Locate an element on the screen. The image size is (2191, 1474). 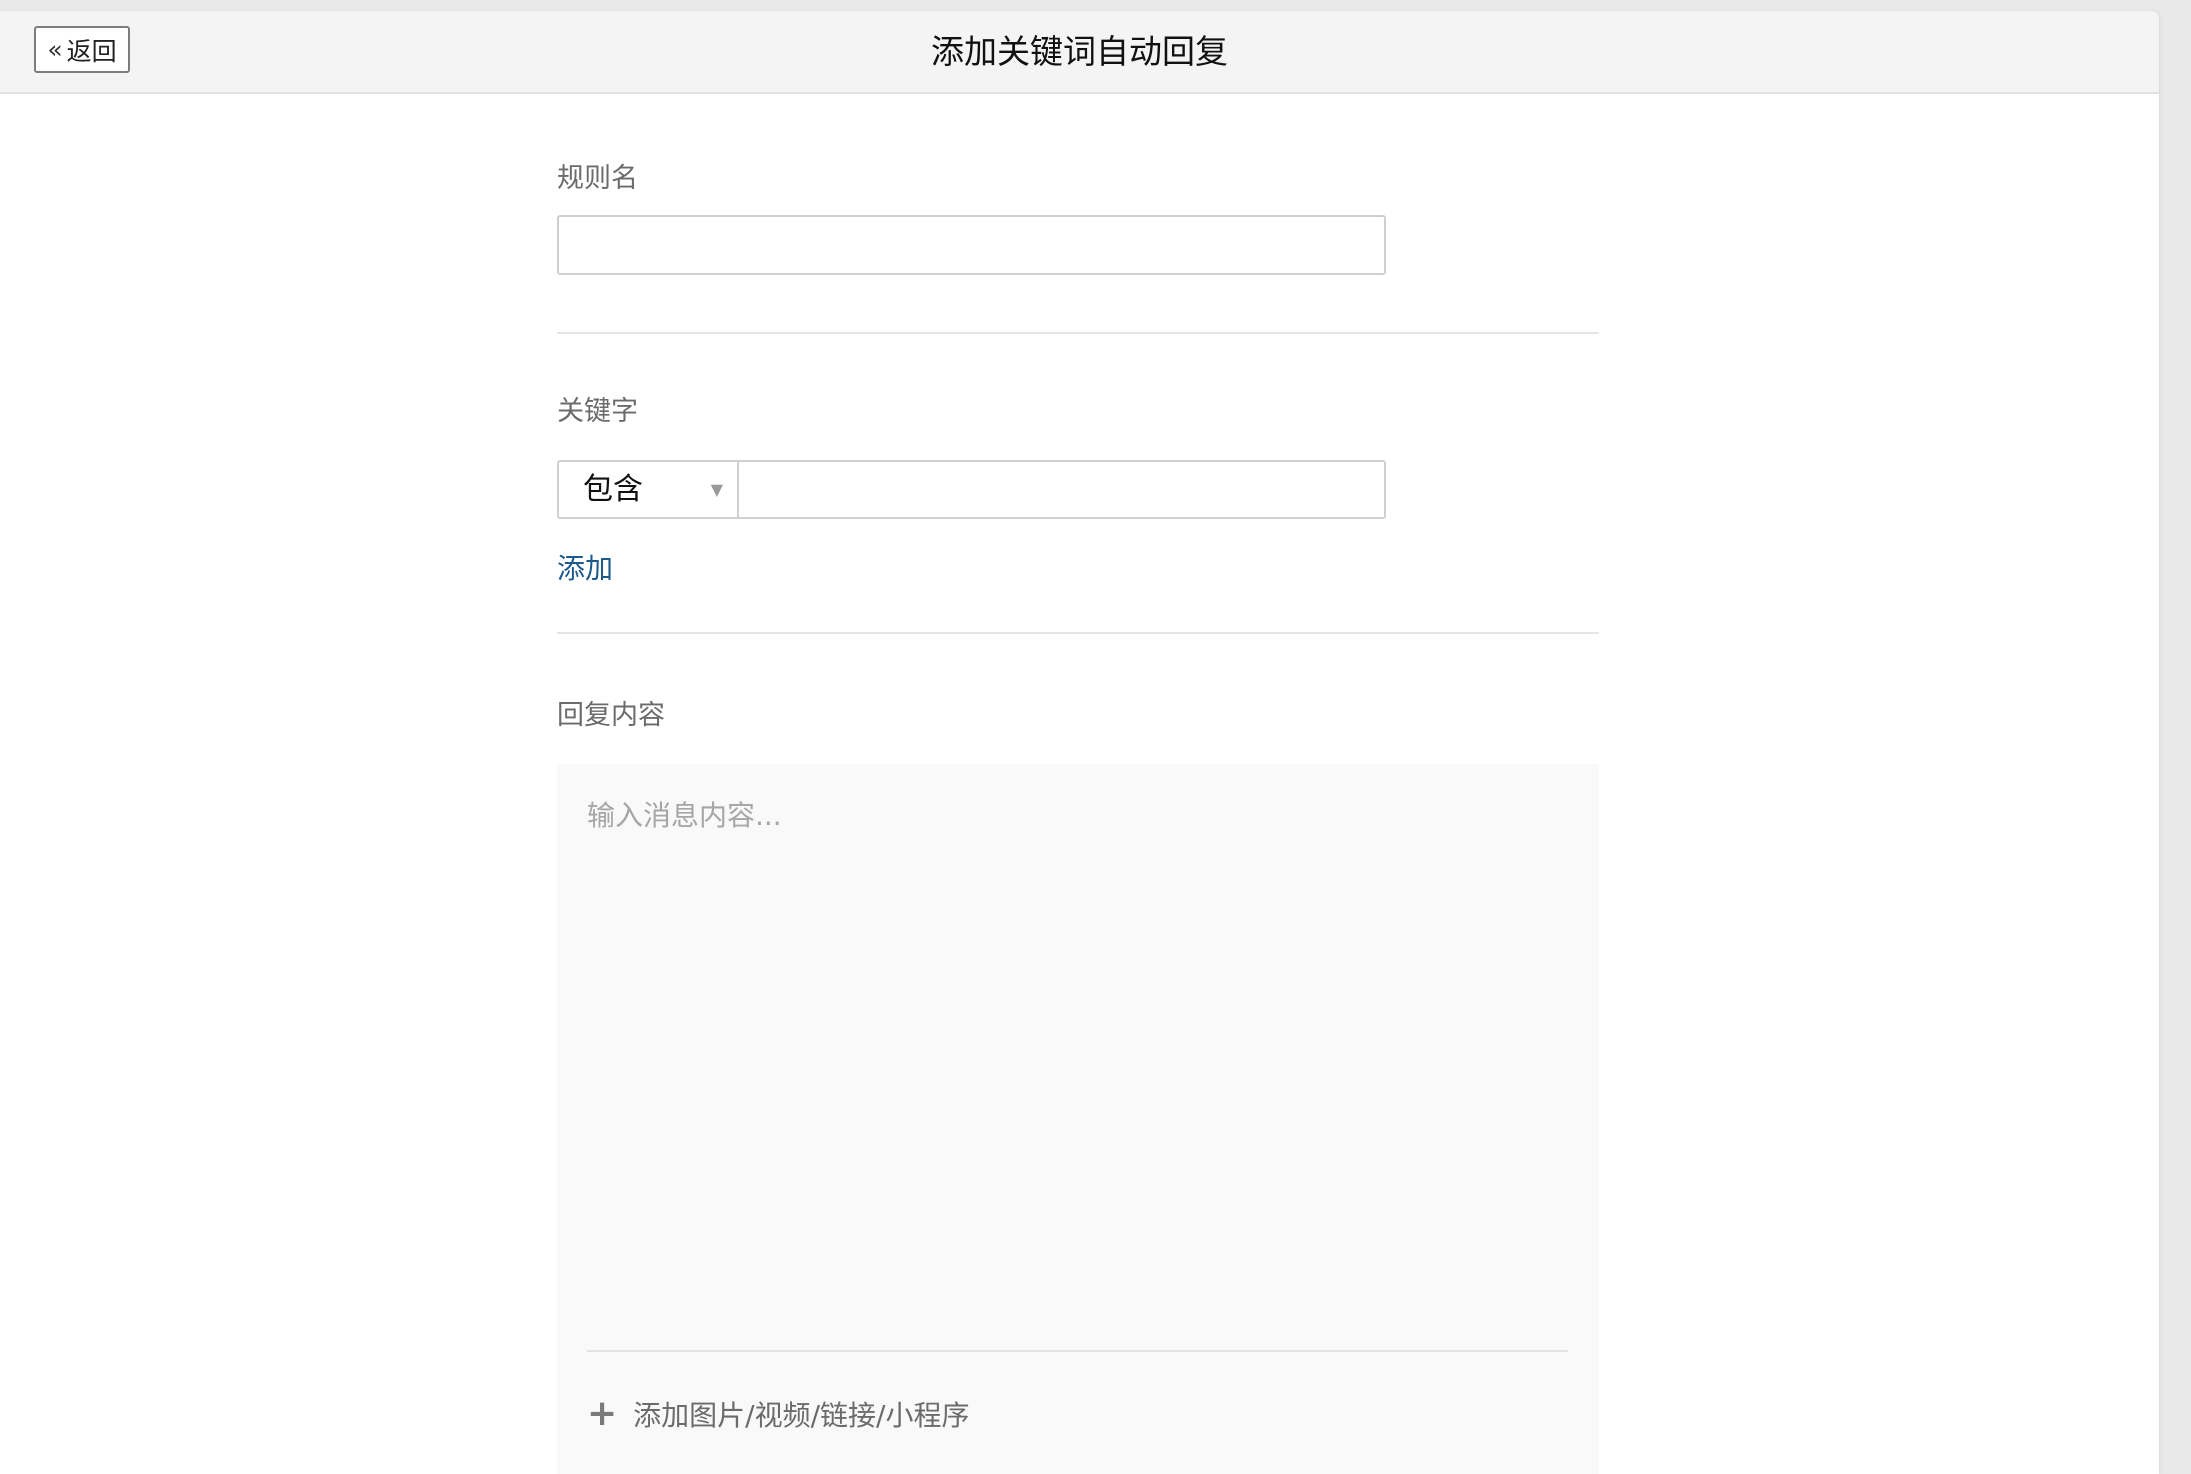
reply-divider is located at coordinates (1077, 1351).